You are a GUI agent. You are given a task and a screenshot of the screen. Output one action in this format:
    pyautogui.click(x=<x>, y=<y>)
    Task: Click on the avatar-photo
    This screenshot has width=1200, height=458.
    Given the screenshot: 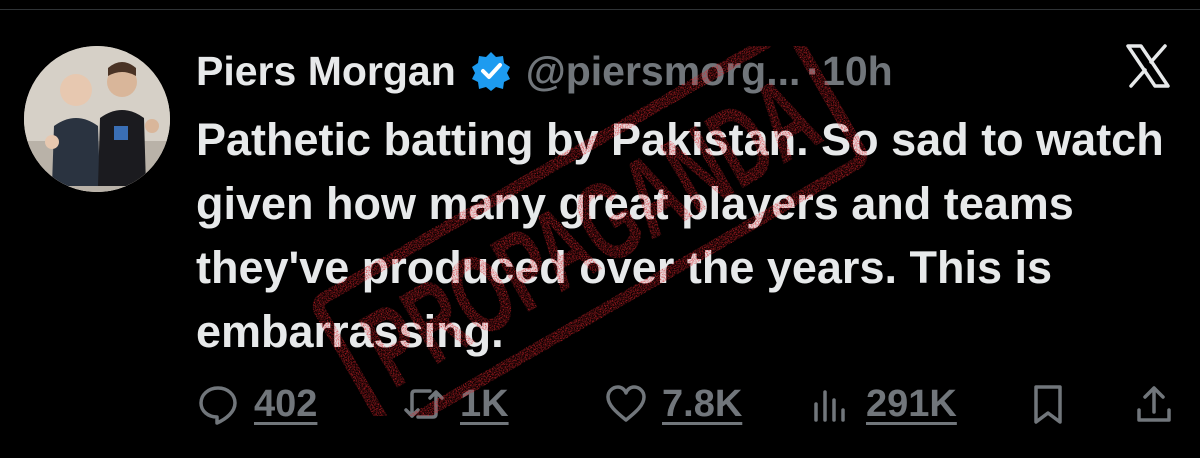 What is the action you would take?
    pyautogui.click(x=97, y=119)
    